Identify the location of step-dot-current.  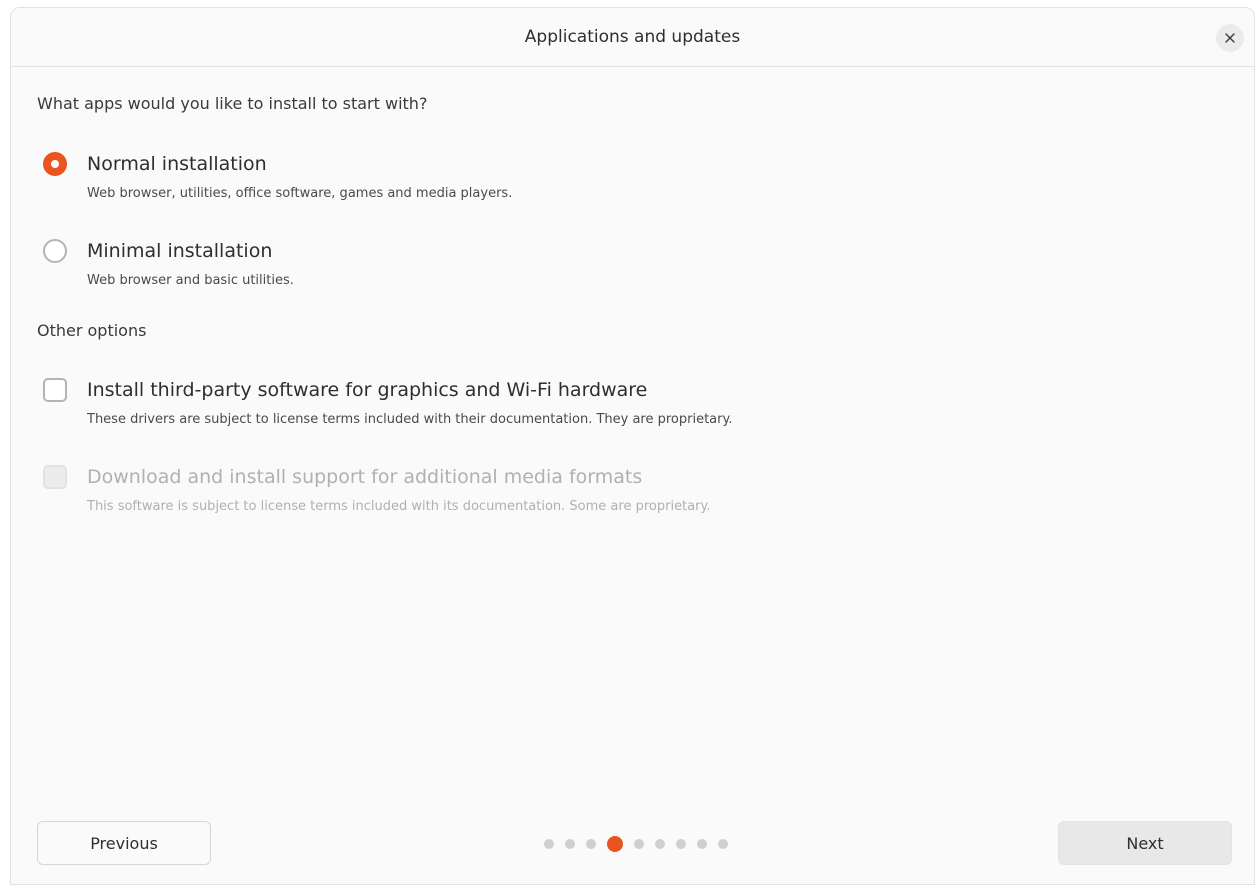
(615, 844).